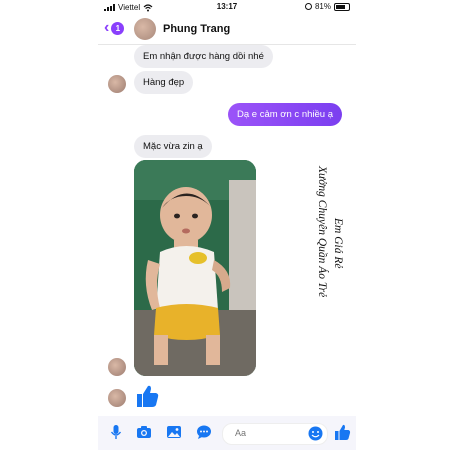 The width and height of the screenshot is (450, 450). I want to click on message-bubble-incoming: Mặc vừa zin ạ, so click(173, 146).